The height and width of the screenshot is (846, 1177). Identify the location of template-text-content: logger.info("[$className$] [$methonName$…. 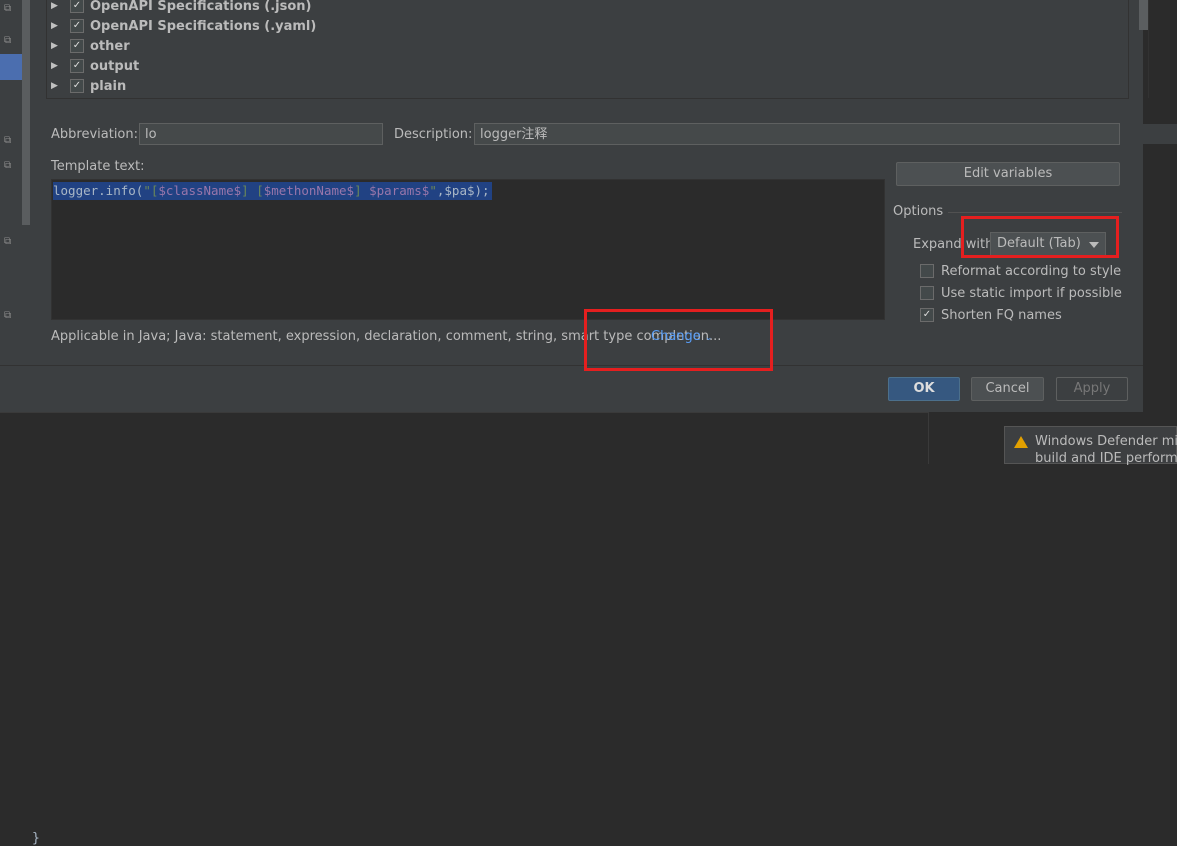
(272, 191).